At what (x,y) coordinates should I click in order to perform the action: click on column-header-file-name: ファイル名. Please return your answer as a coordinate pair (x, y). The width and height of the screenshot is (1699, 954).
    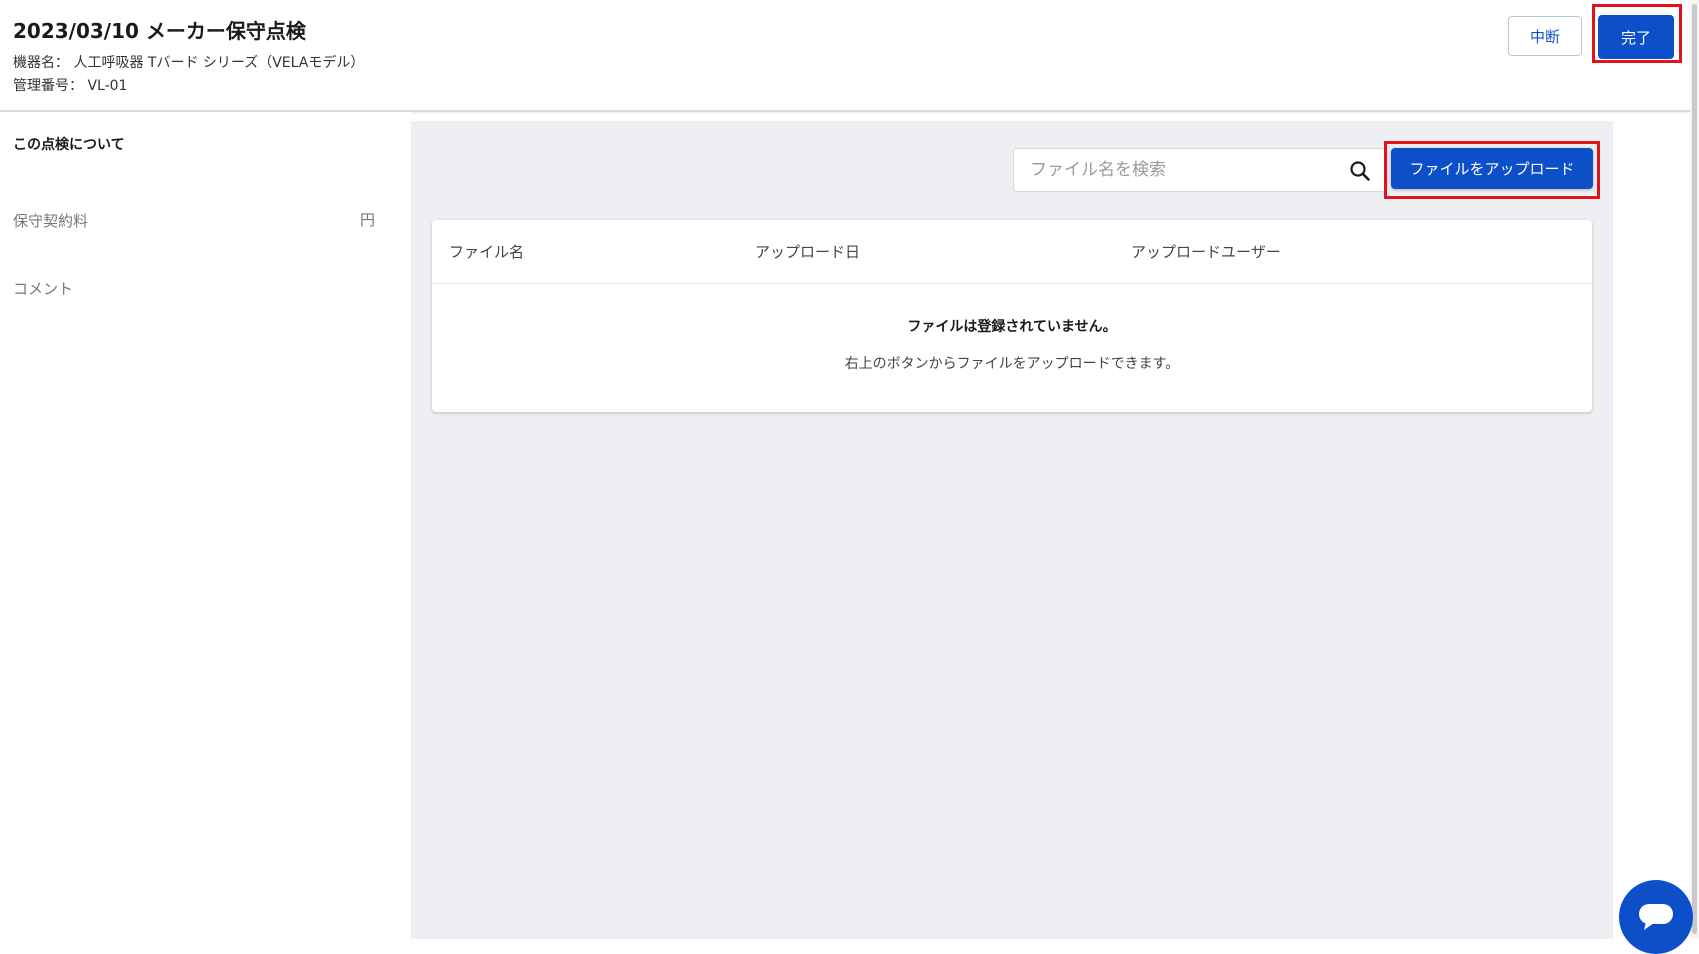
    Looking at the image, I should click on (486, 251).